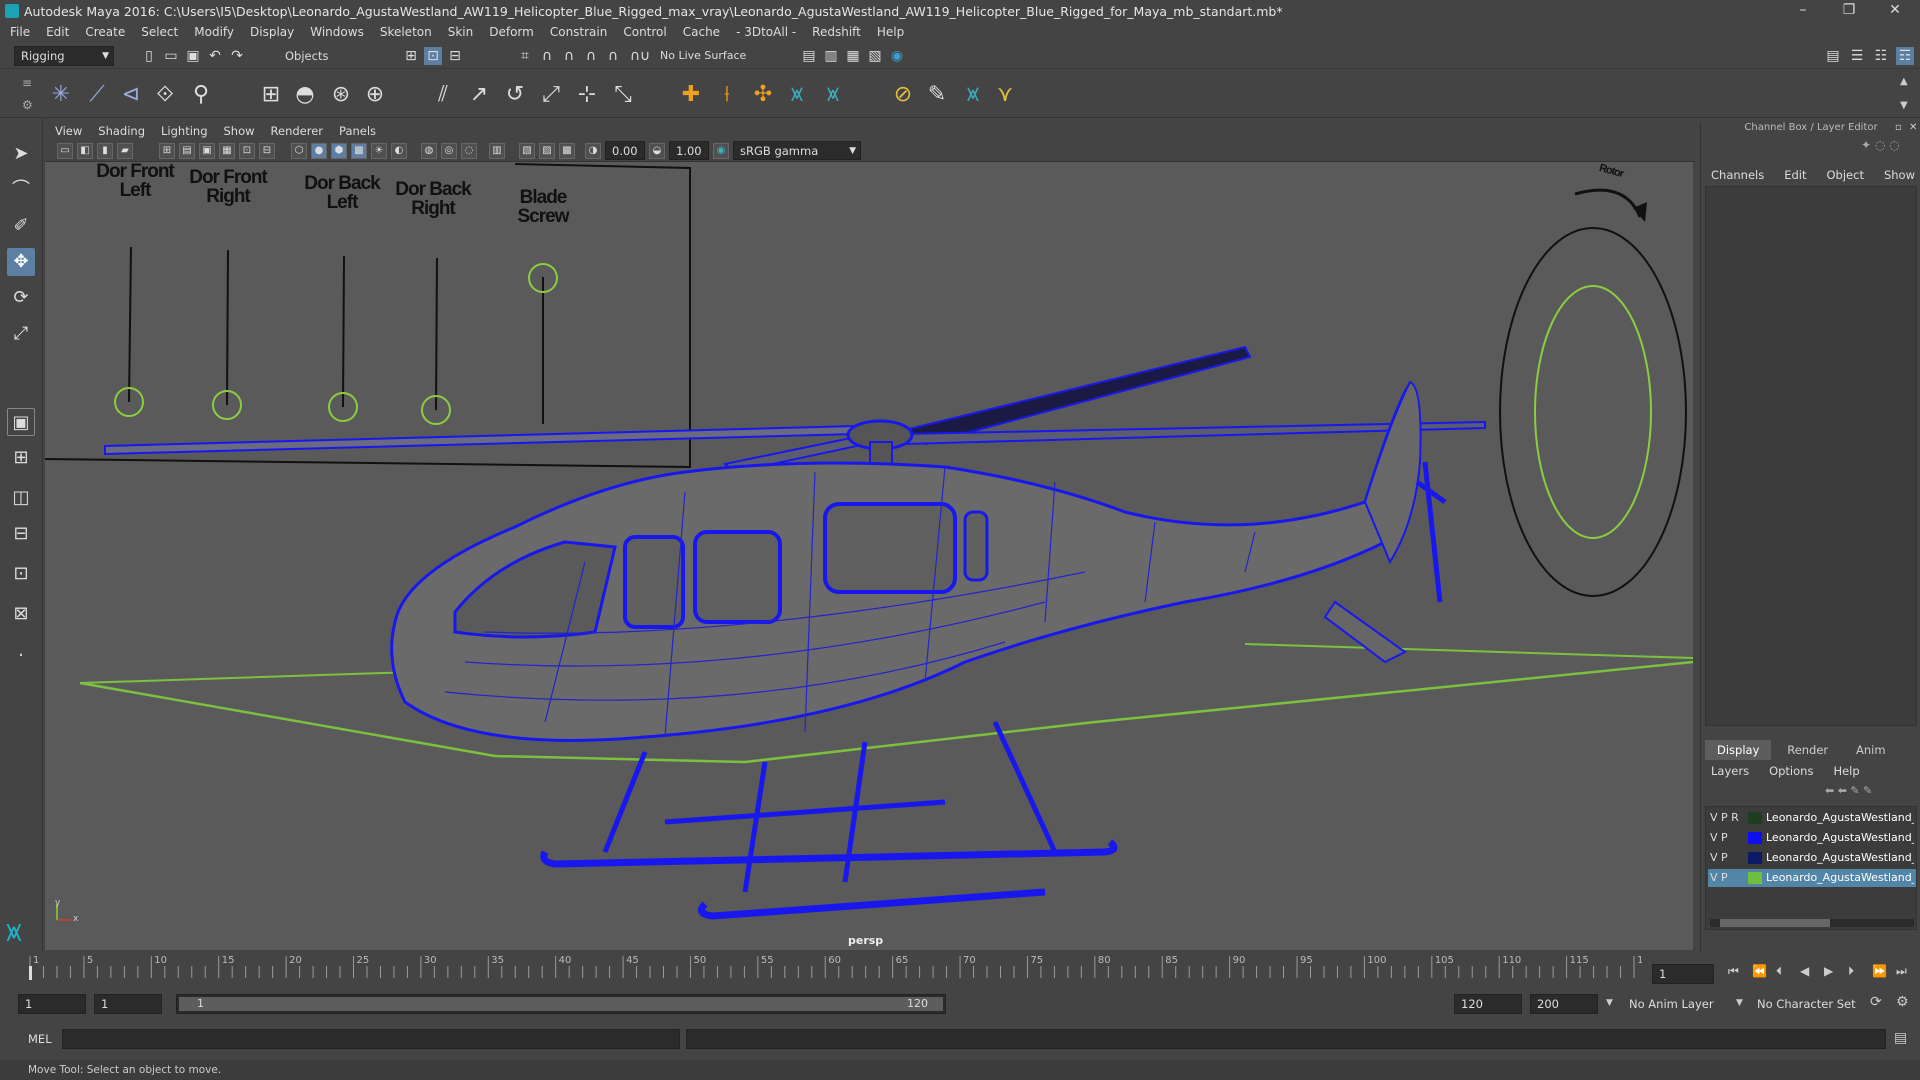  Describe the element at coordinates (443, 95) in the screenshot. I see `point-constraint-icon: ⫽` at that location.